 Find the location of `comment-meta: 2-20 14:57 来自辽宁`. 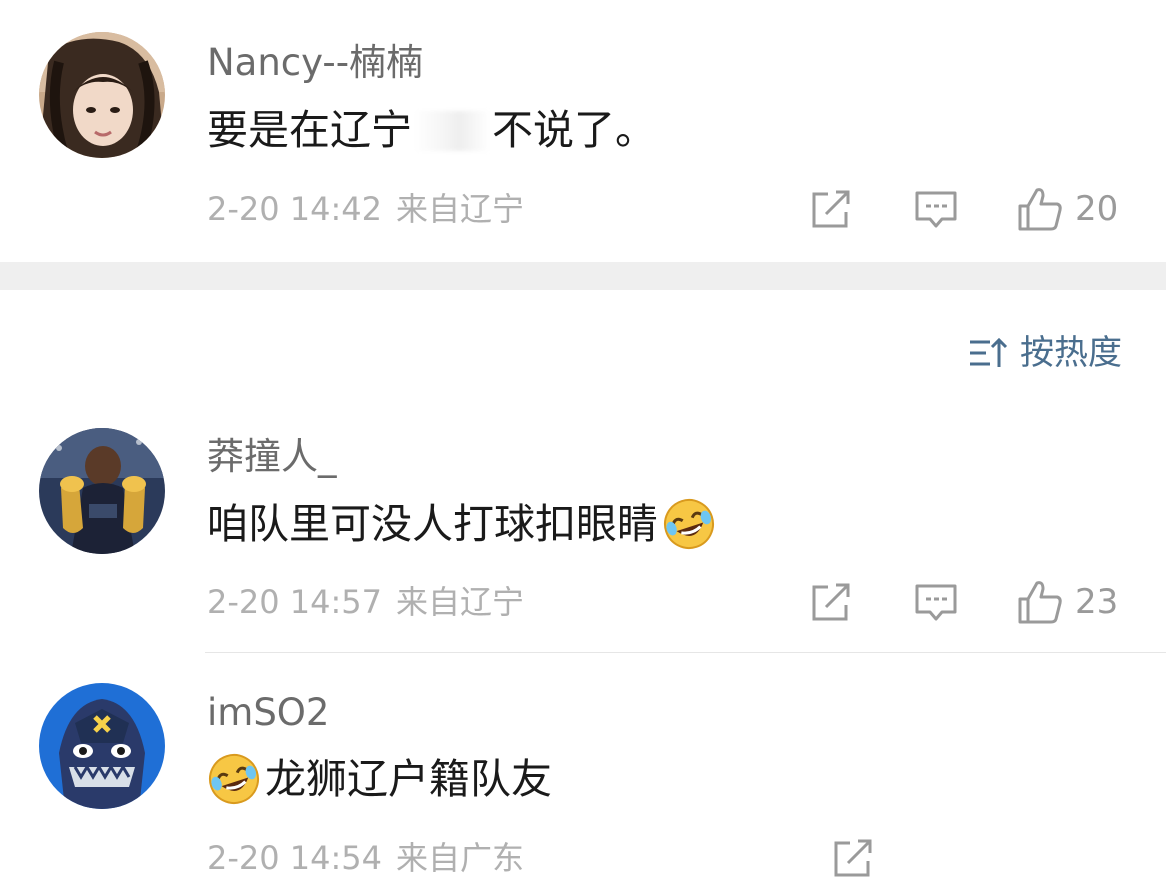

comment-meta: 2-20 14:57 来自辽宁 is located at coordinates (365, 602).